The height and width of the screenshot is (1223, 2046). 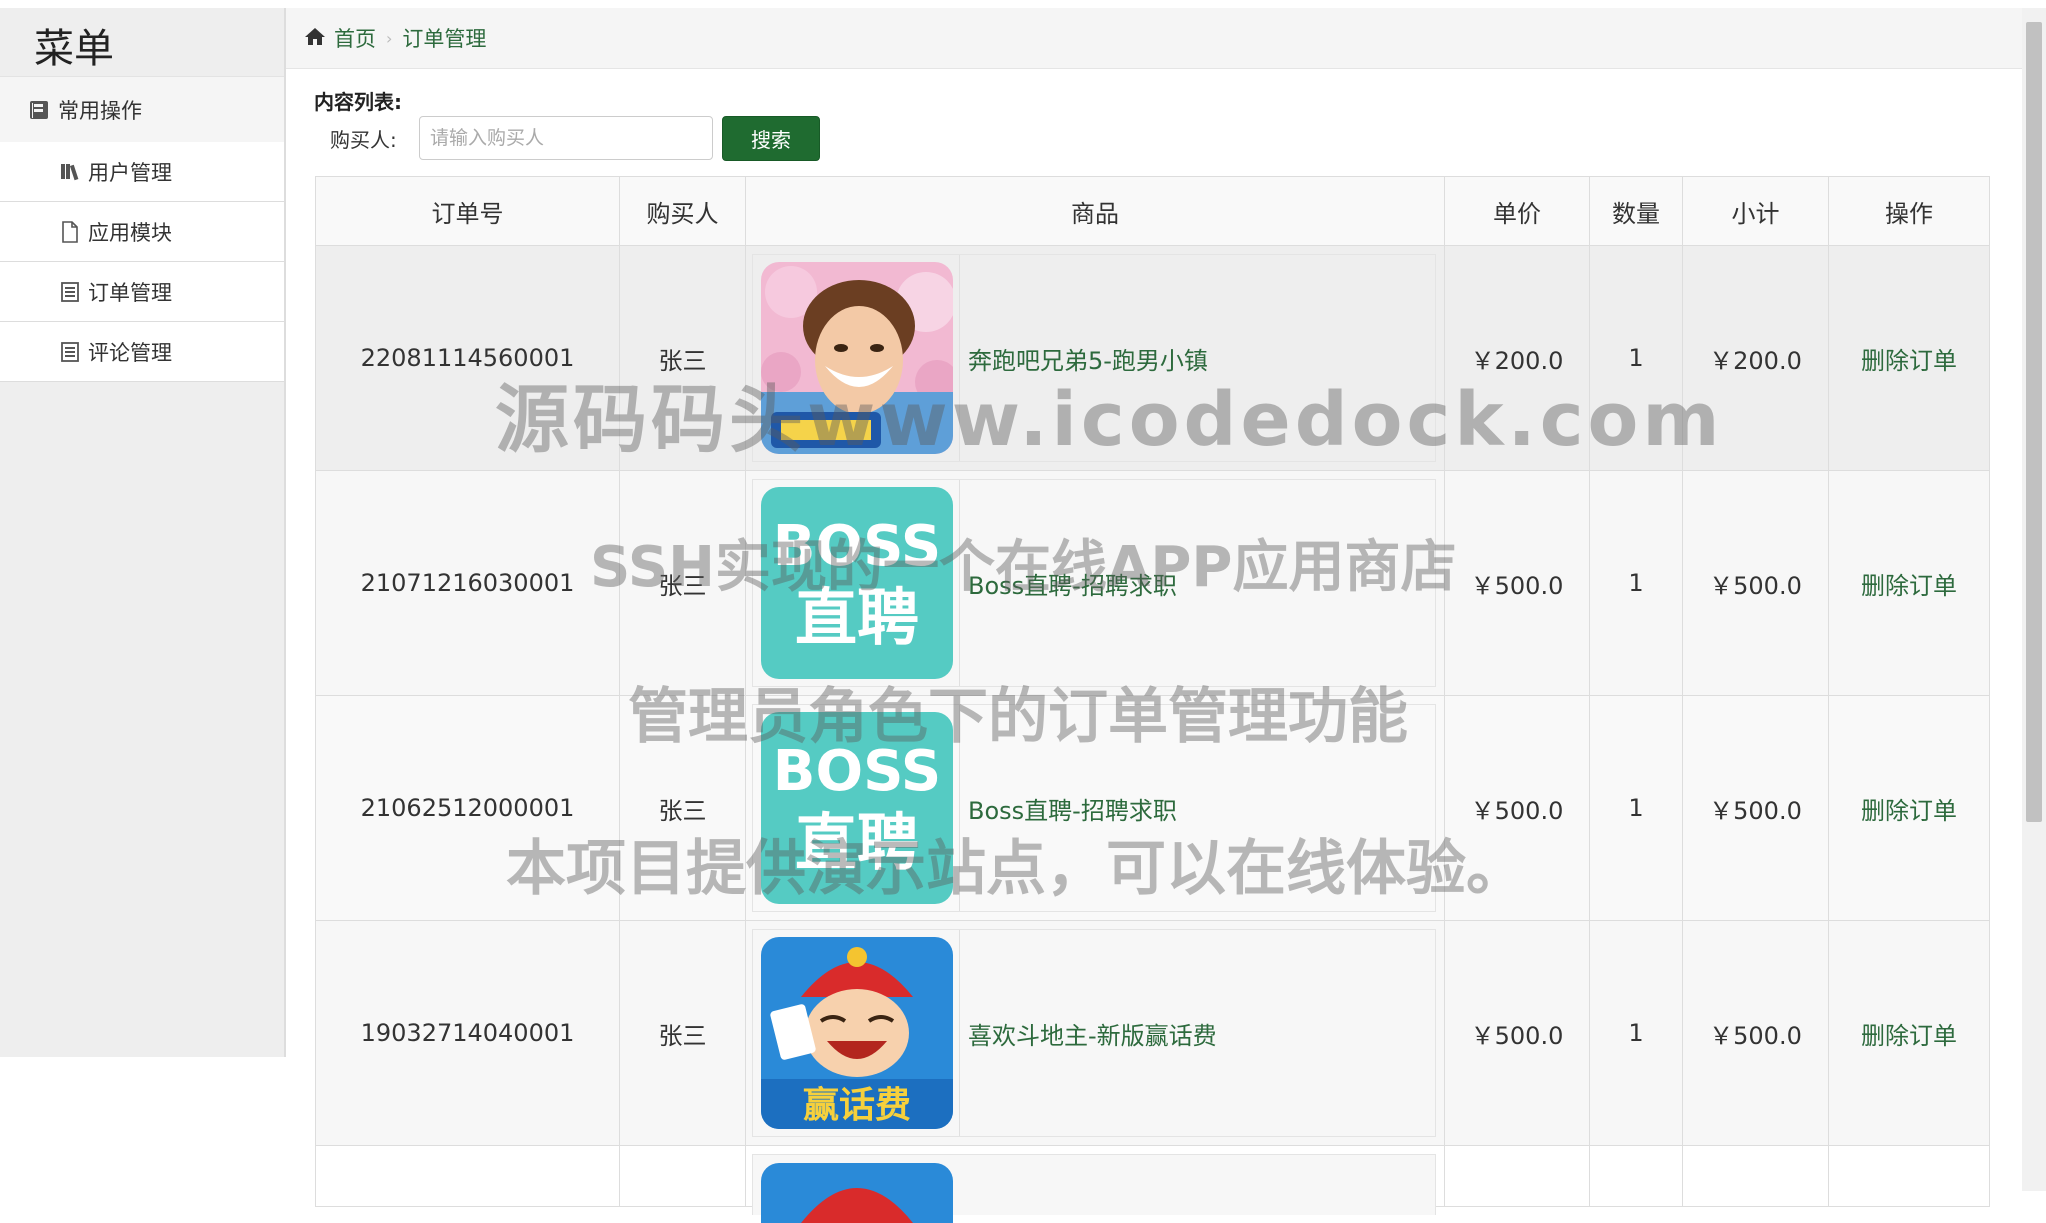 What do you see at coordinates (1909, 211) in the screenshot?
I see `header-action: 操作` at bounding box center [1909, 211].